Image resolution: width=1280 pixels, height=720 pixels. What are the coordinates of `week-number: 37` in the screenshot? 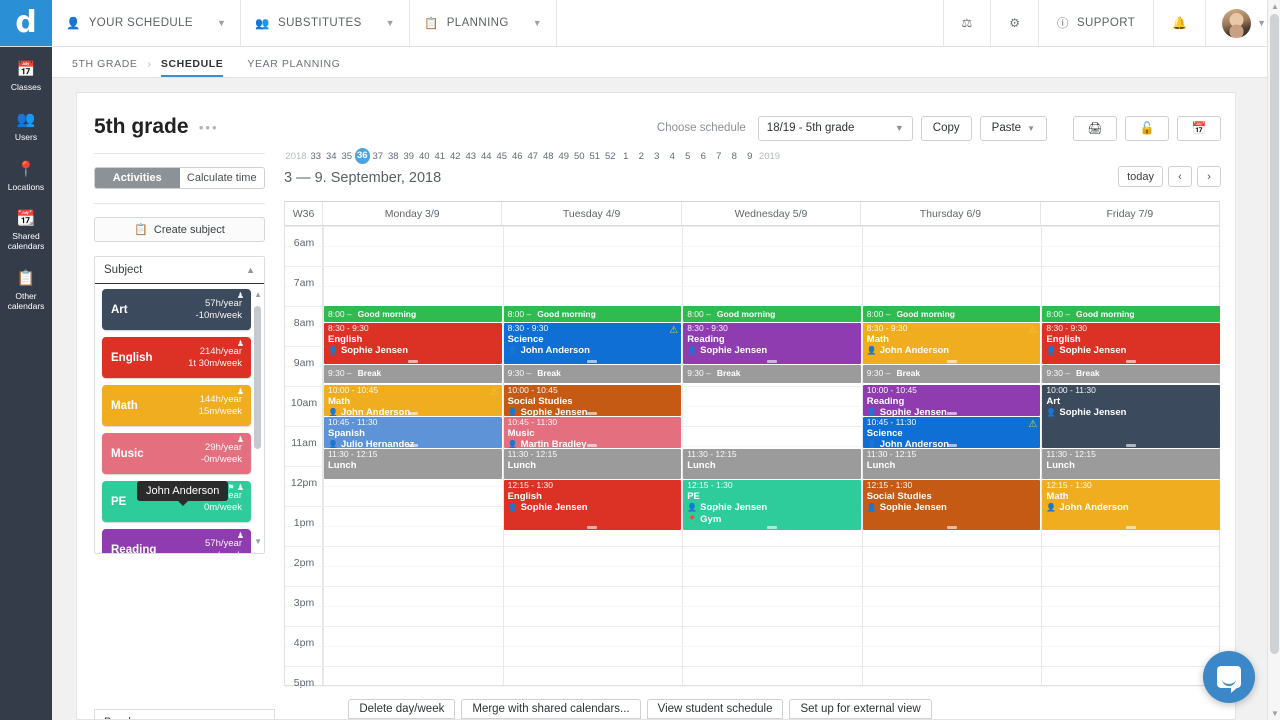 It's located at (378, 156).